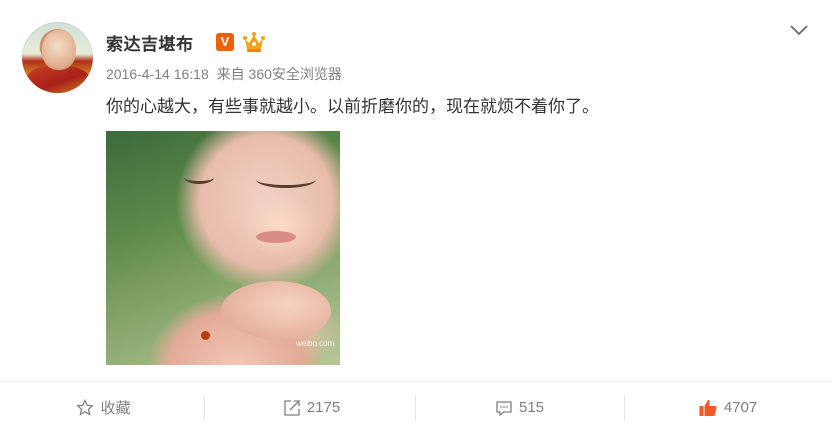 Image resolution: width=831 pixels, height=431 pixels. I want to click on verified-badge-icon: V, so click(225, 42).